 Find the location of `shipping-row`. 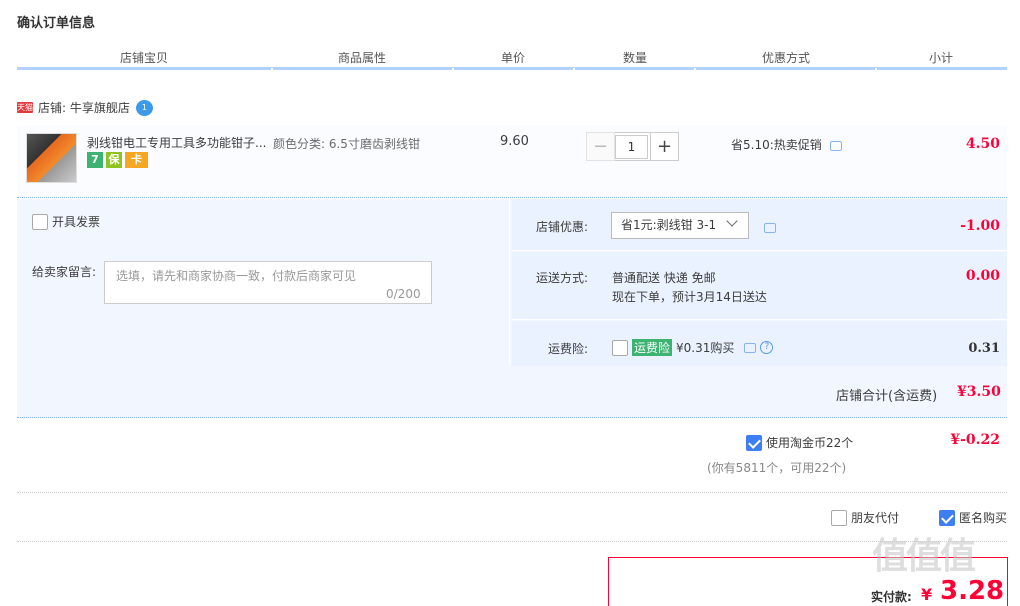

shipping-row is located at coordinates (759, 286).